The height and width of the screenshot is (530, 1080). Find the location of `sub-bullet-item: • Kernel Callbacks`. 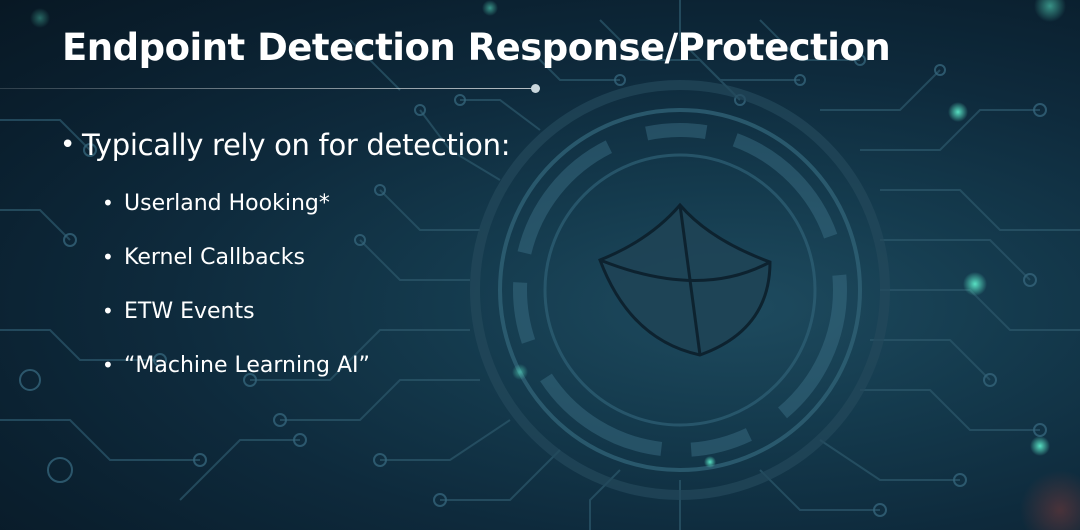

sub-bullet-item: • Kernel Callbacks is located at coordinates (306, 257).